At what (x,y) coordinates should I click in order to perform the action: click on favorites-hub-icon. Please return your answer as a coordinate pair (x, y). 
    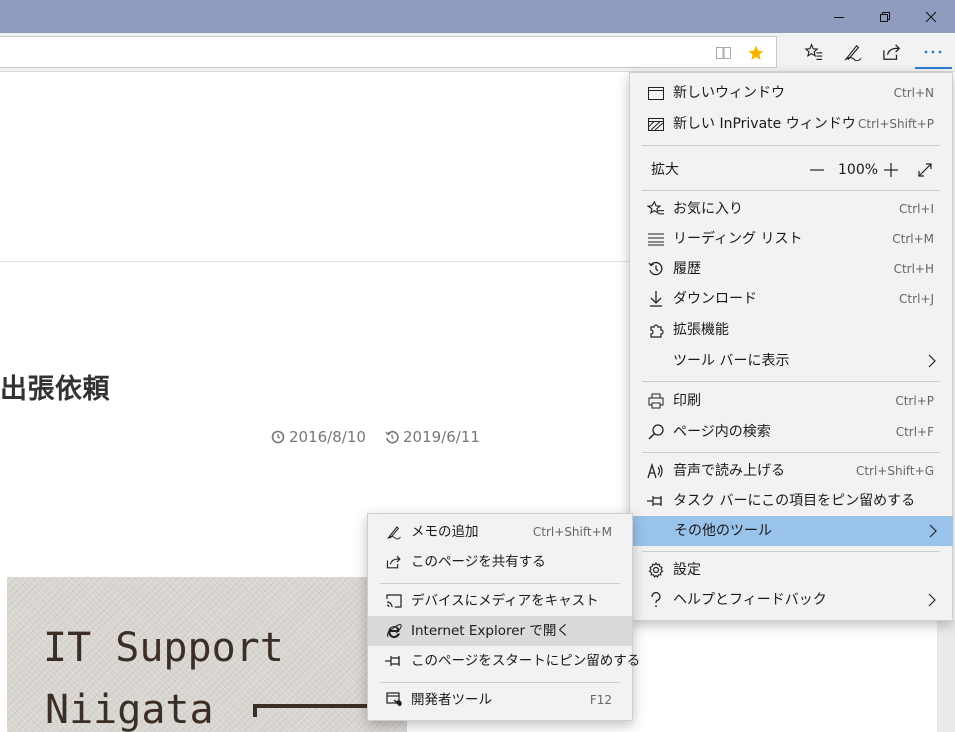
    Looking at the image, I should click on (814, 52).